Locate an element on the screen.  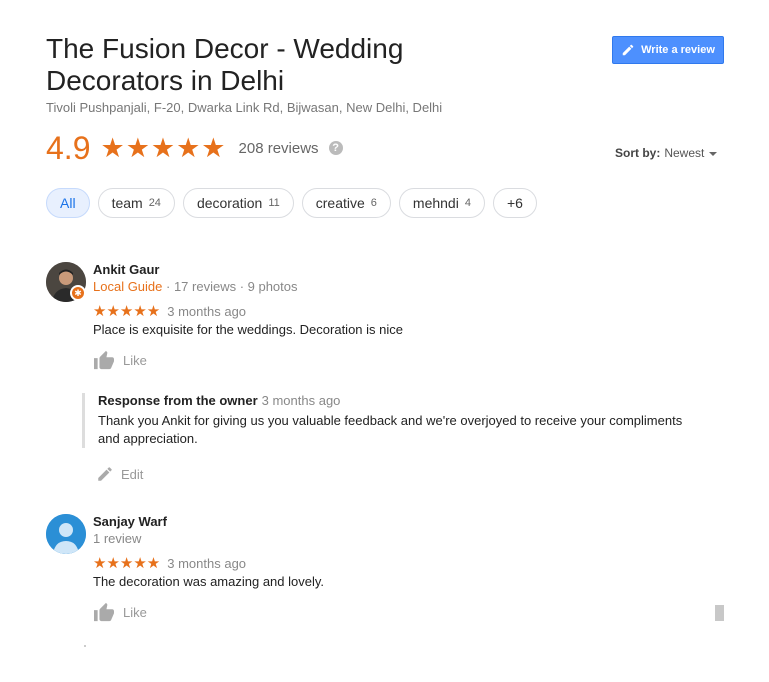
chip-mehndi: mehndi 4 is located at coordinates (441, 203).